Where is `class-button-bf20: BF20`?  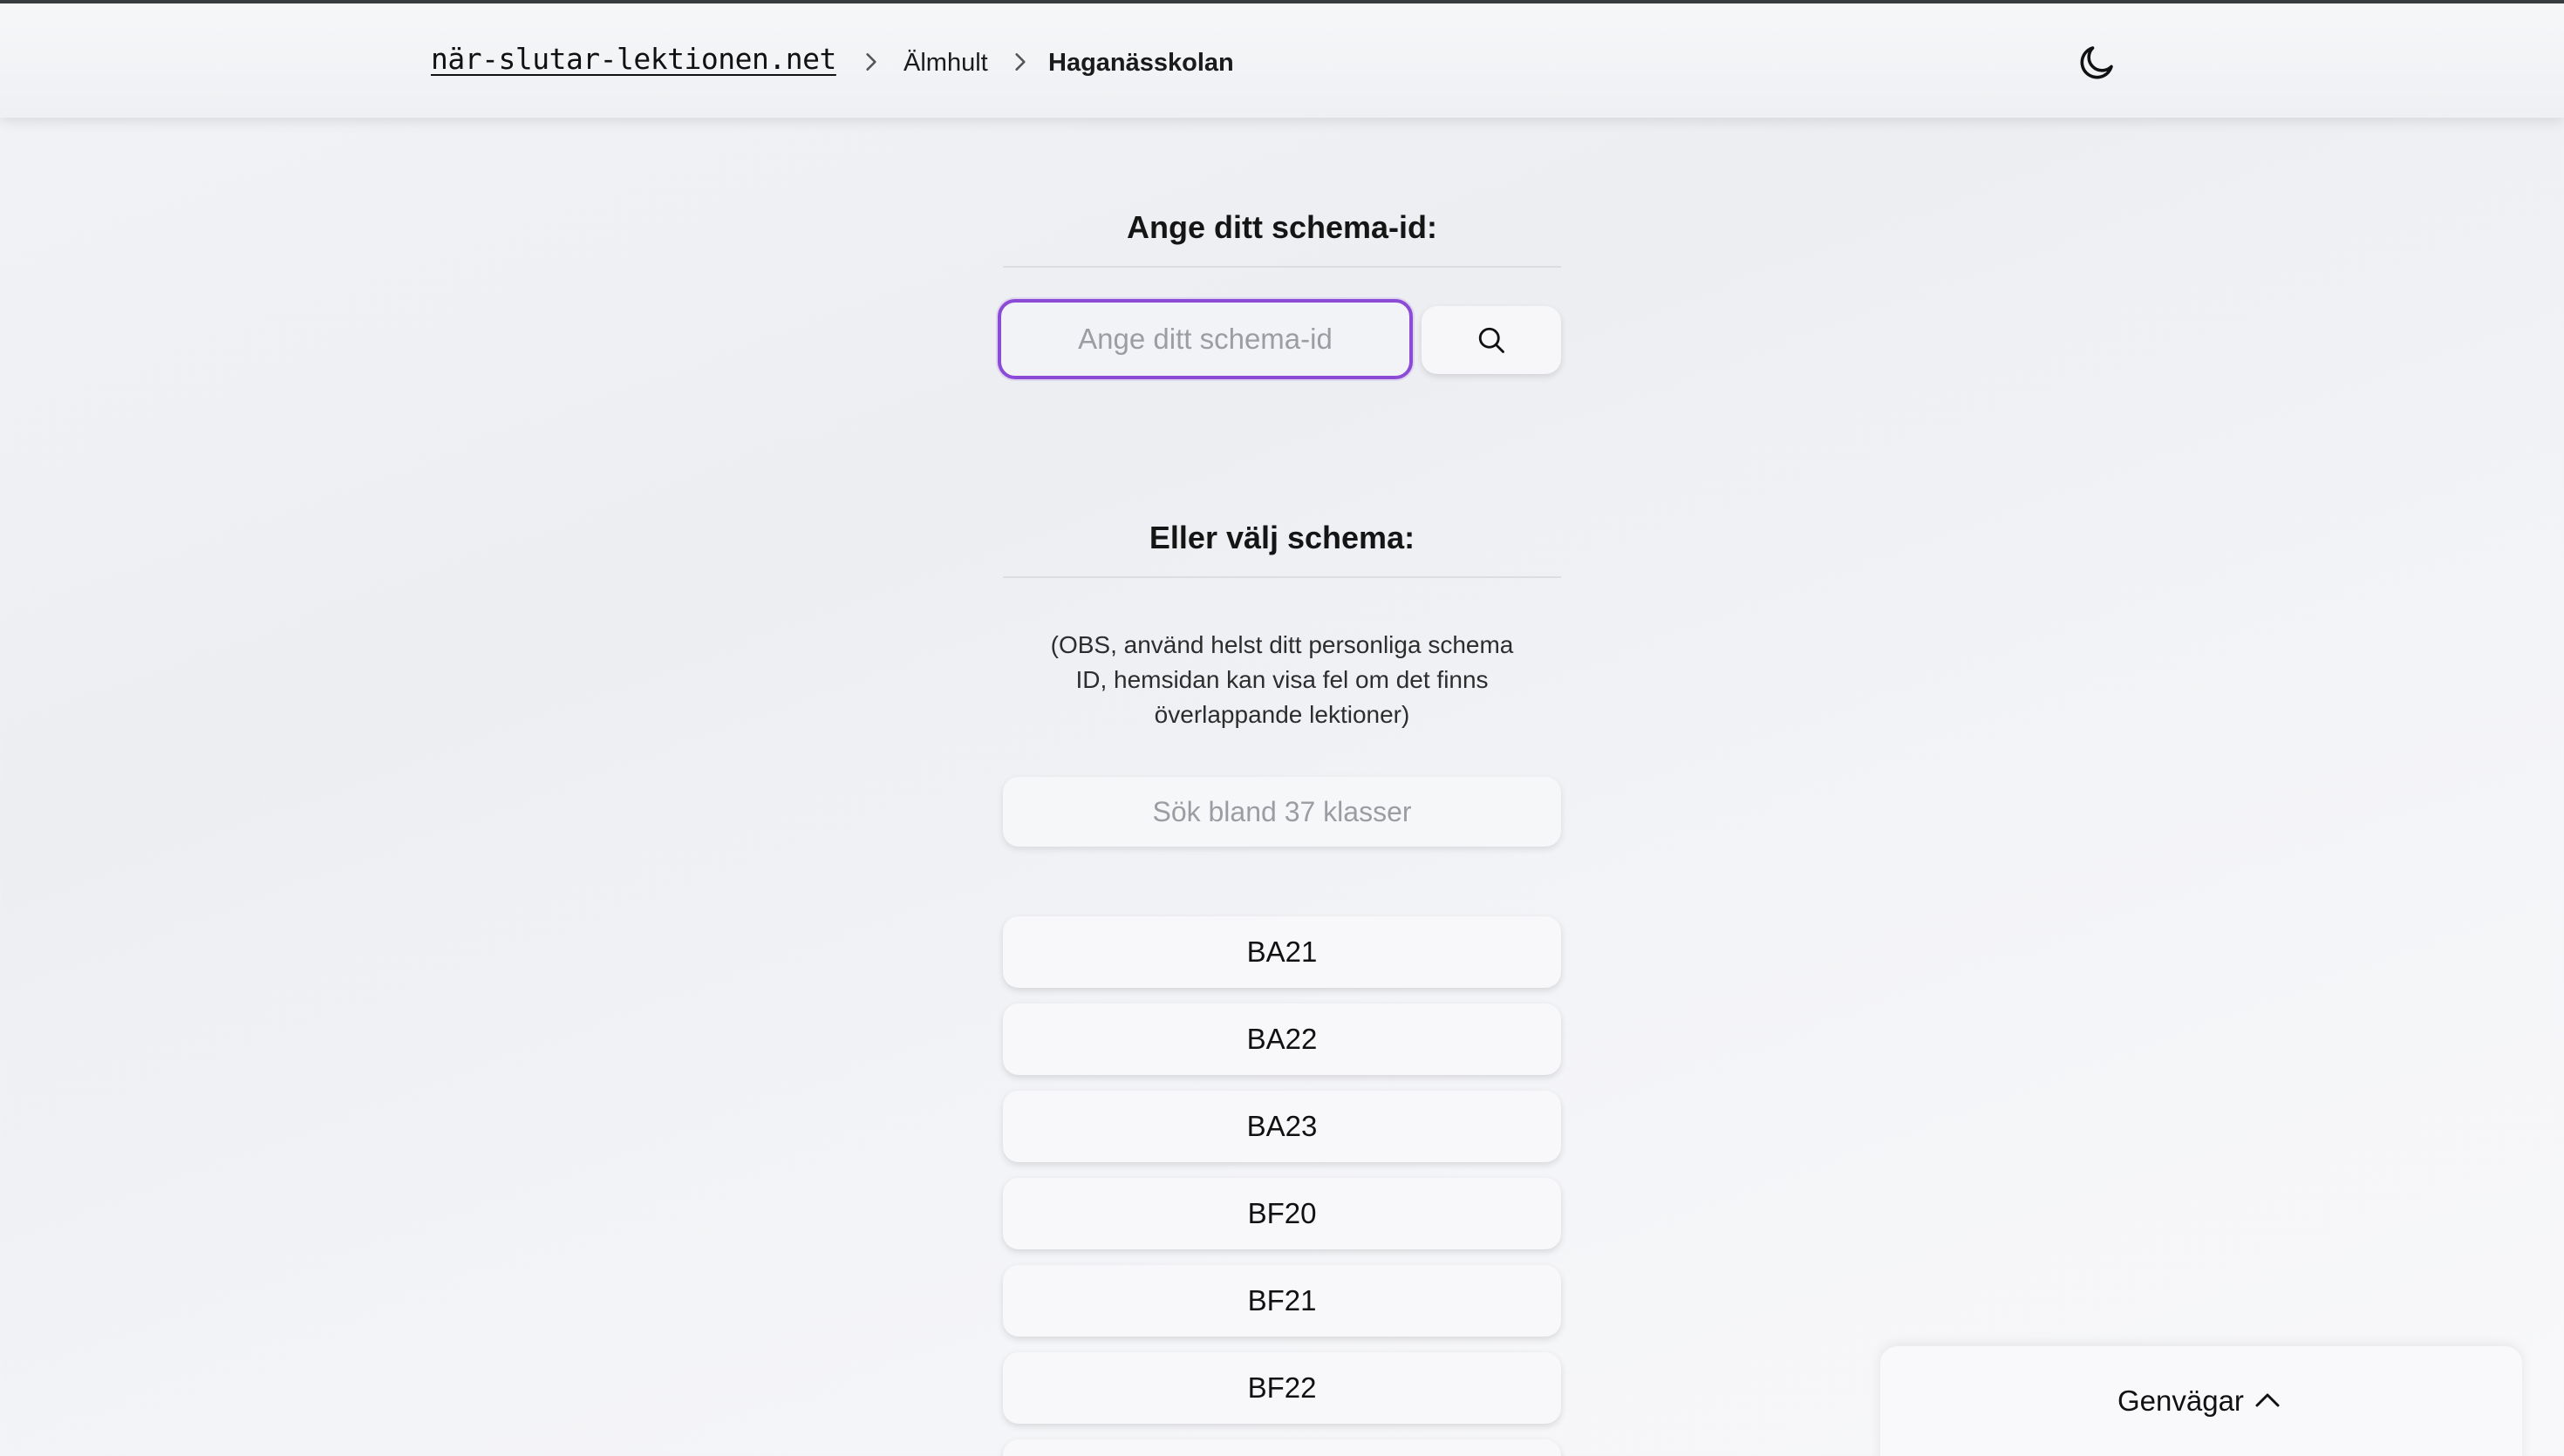 class-button-bf20: BF20 is located at coordinates (1282, 1213).